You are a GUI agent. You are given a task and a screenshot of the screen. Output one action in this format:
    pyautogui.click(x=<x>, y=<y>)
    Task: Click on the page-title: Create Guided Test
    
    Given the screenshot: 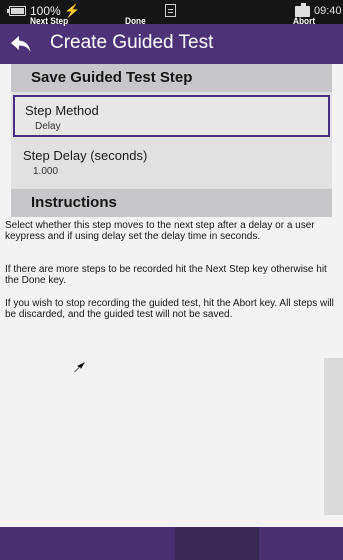 What is the action you would take?
    pyautogui.click(x=132, y=42)
    